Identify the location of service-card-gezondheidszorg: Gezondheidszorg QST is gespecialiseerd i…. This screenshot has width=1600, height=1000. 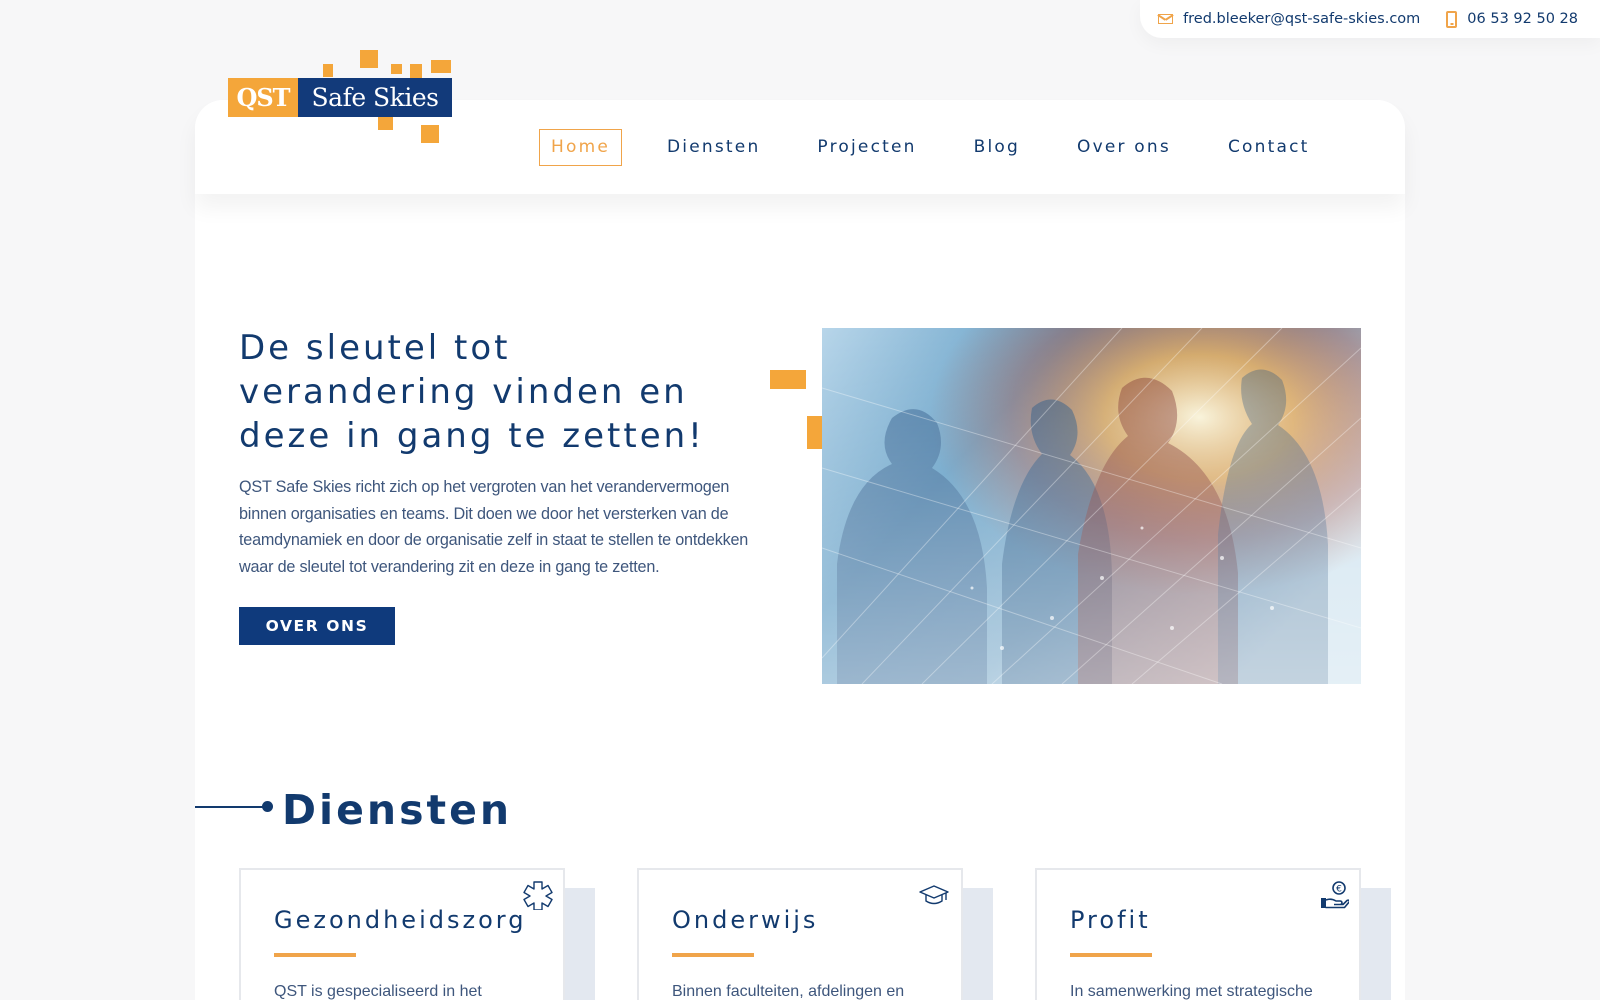
(402, 934).